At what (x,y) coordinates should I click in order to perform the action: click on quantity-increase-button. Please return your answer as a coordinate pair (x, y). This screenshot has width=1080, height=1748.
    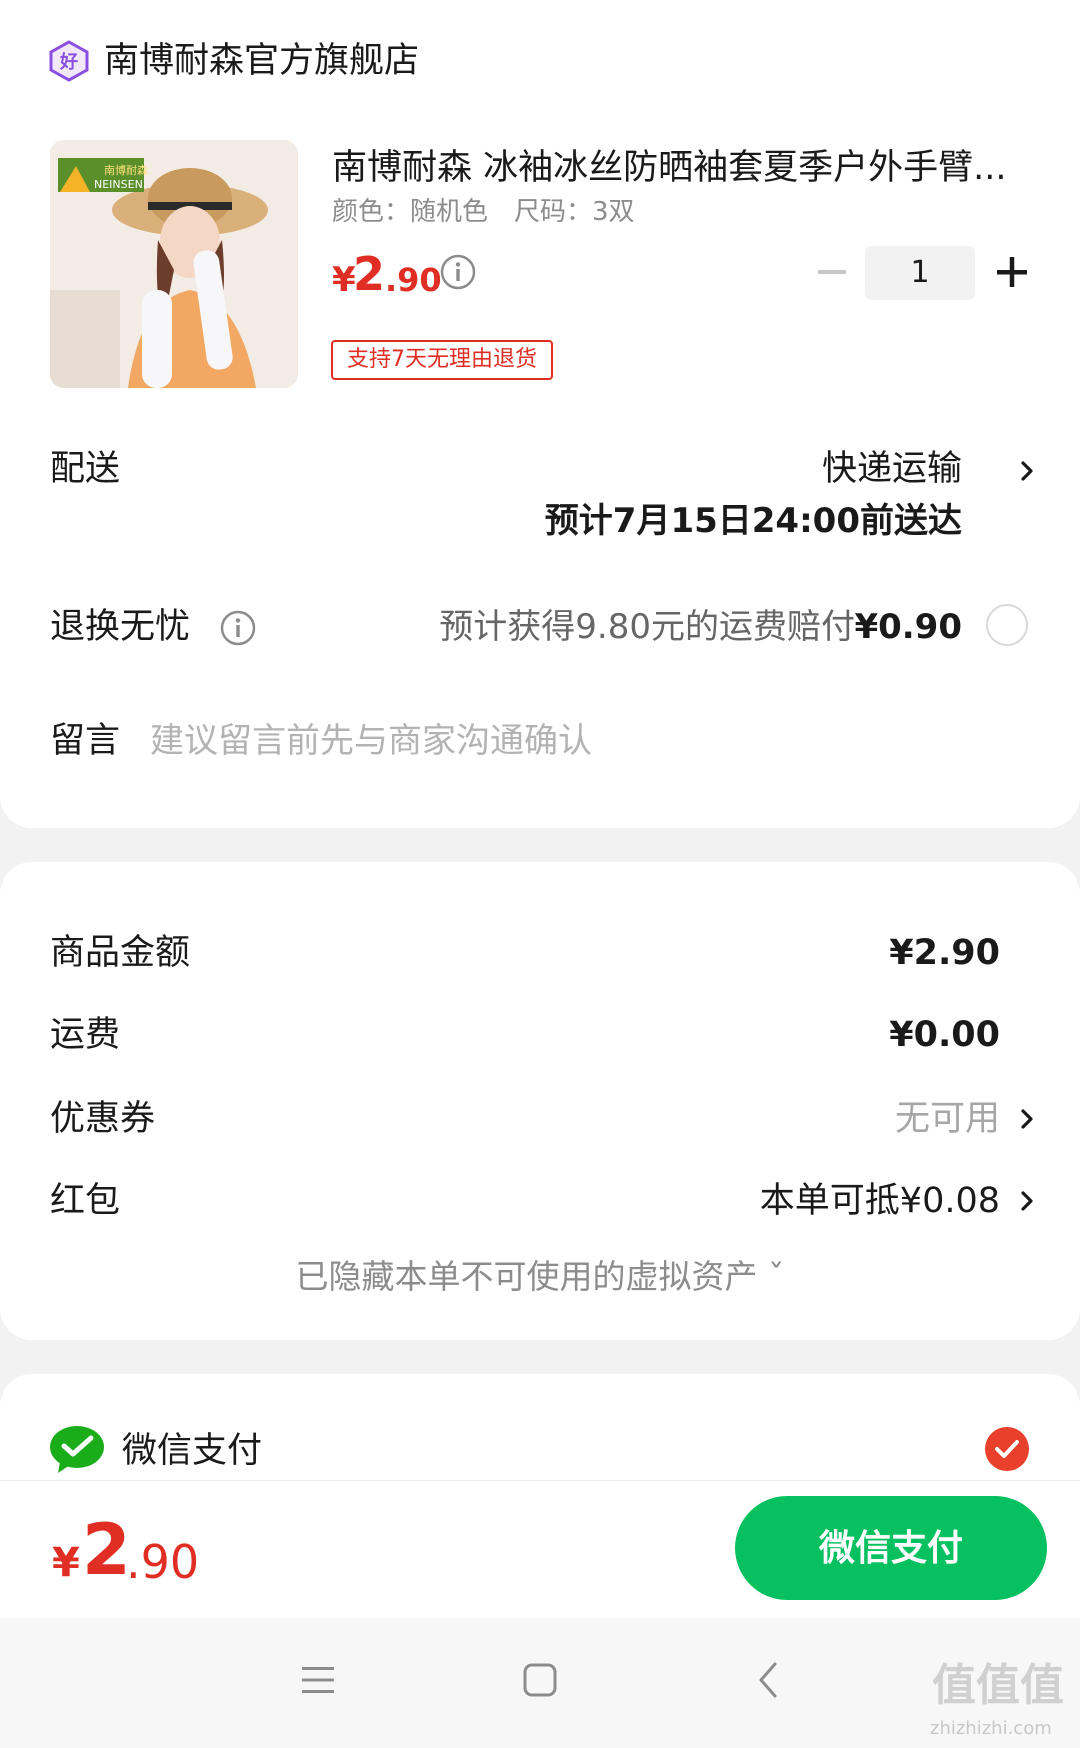
    Looking at the image, I should click on (1012, 272).